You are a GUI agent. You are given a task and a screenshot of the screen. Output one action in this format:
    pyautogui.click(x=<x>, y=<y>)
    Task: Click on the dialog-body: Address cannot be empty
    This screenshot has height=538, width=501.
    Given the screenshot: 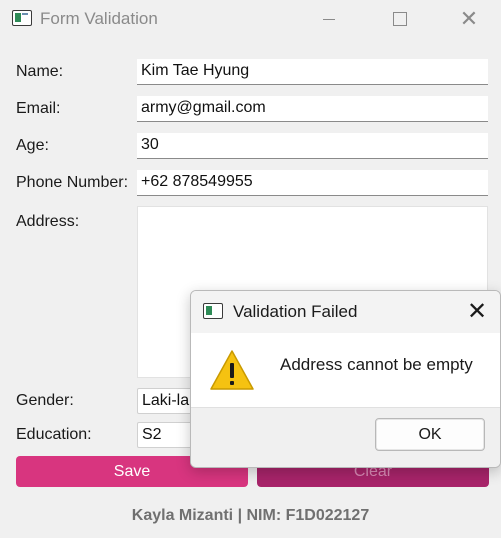 What is the action you would take?
    pyautogui.click(x=345, y=370)
    